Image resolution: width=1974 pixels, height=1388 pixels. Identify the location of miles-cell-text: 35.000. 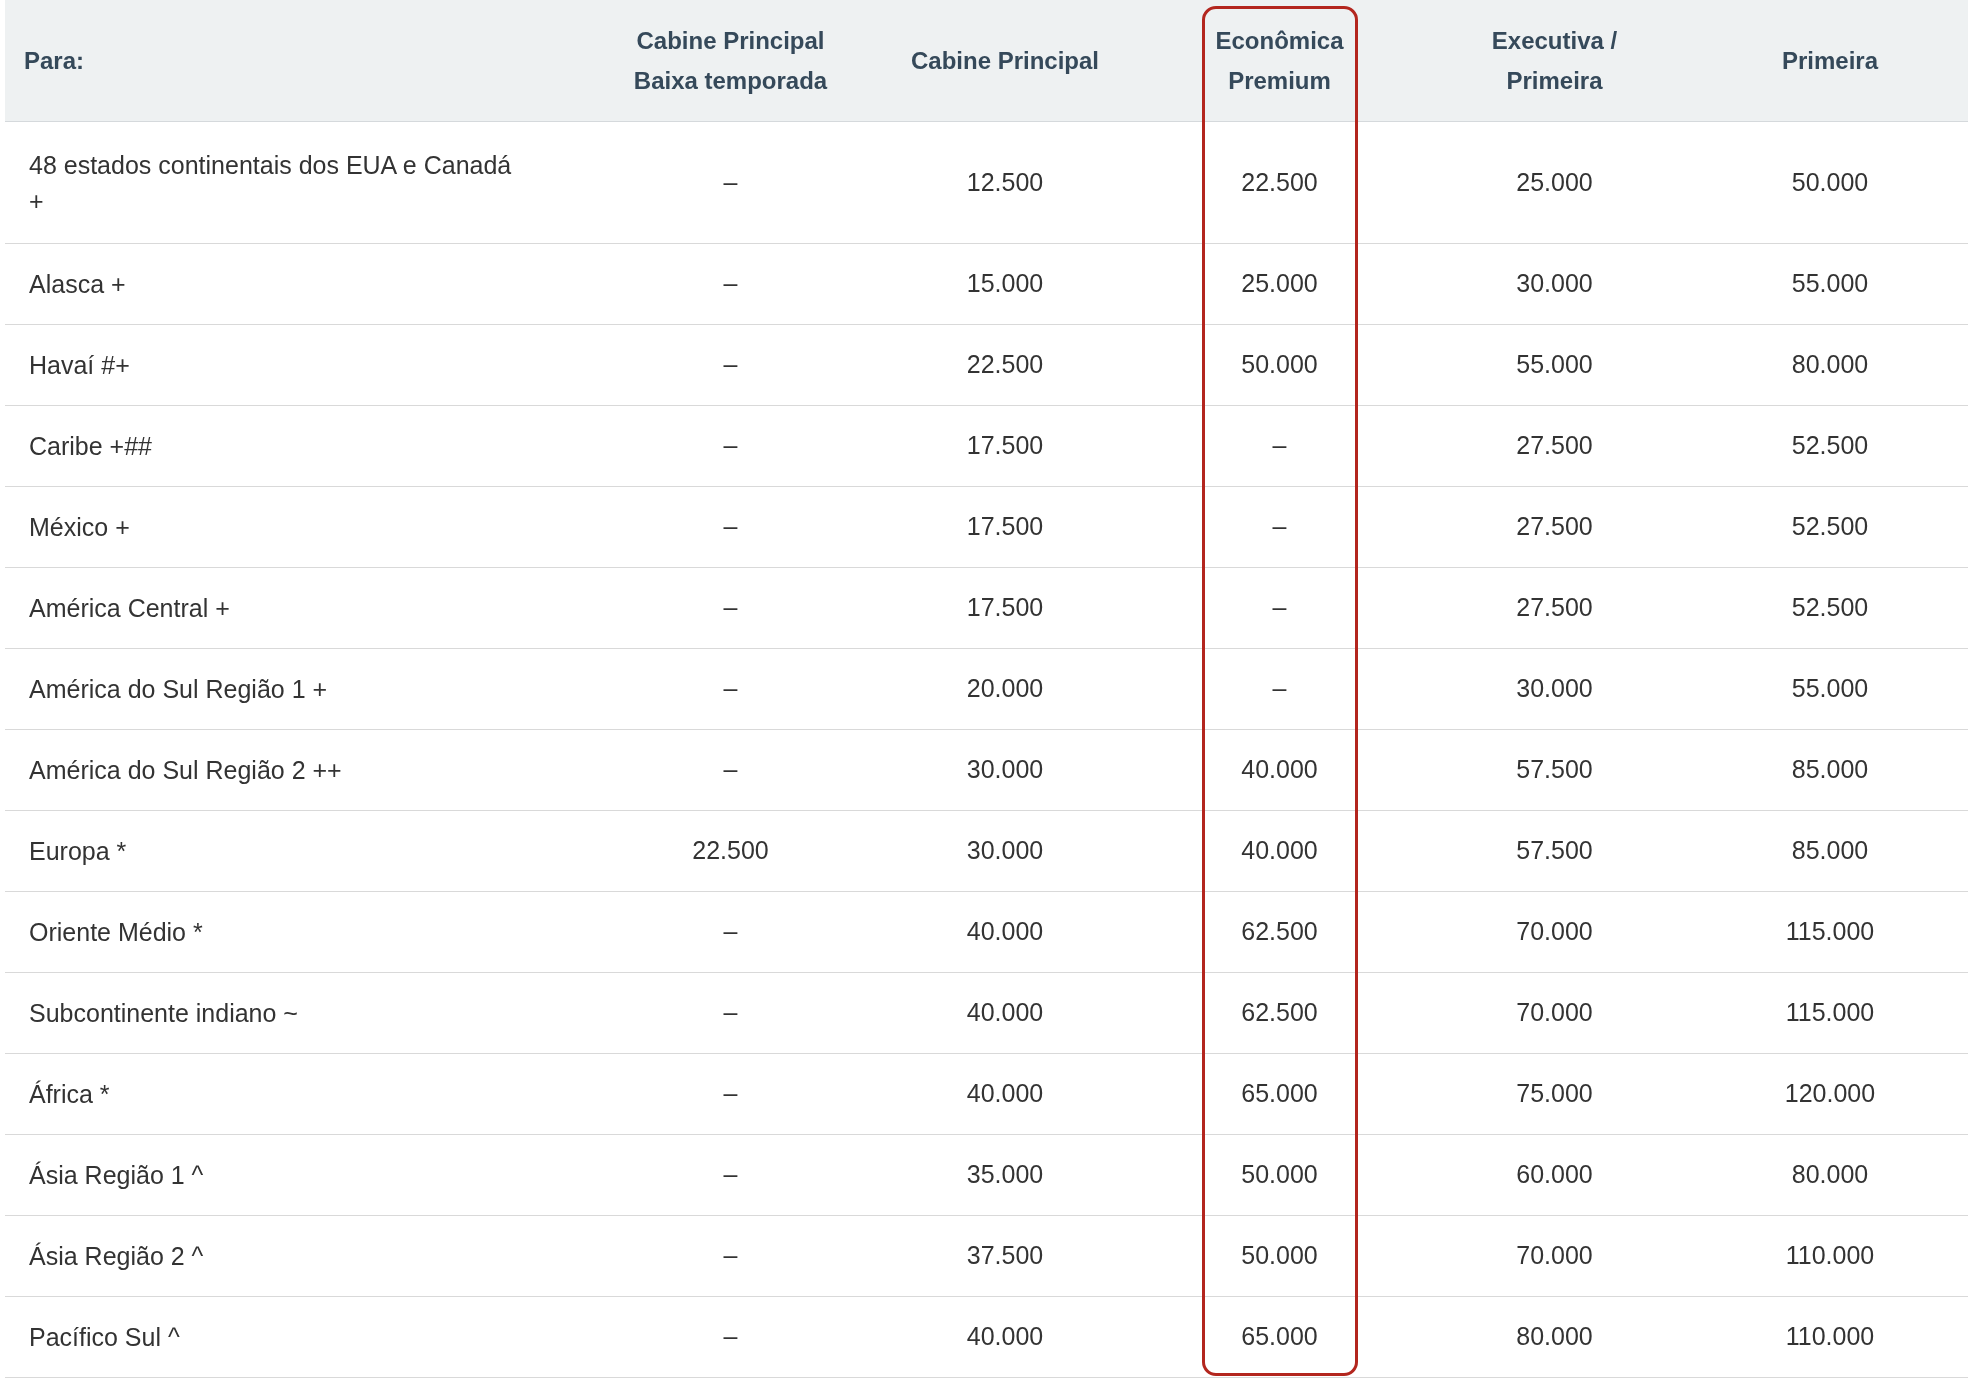
(1005, 1175).